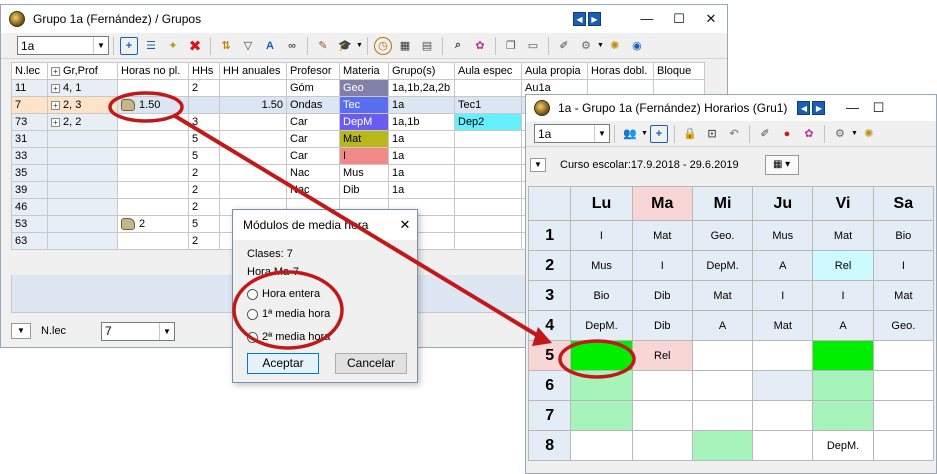 The width and height of the screenshot is (937, 474). What do you see at coordinates (138, 331) in the screenshot?
I see `nlec-input: 7 ▼` at bounding box center [138, 331].